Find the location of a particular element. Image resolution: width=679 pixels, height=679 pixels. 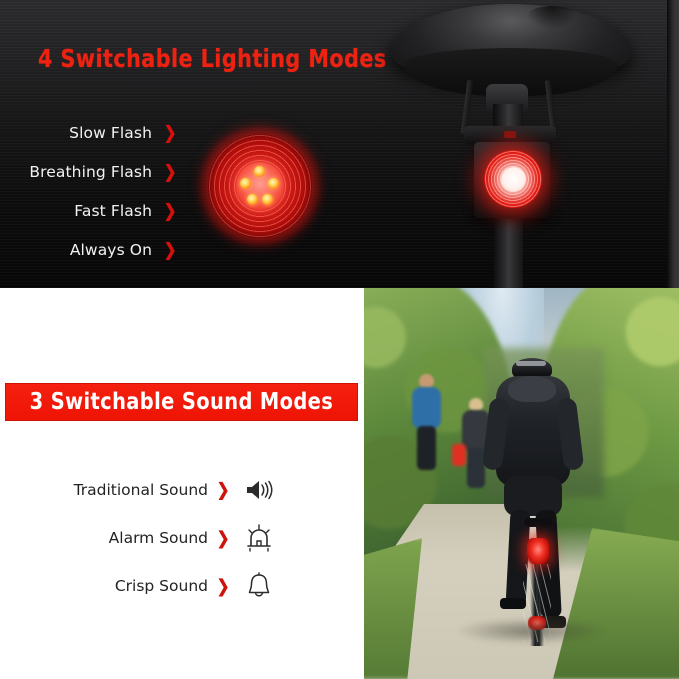

jogger-torso is located at coordinates (426, 408).